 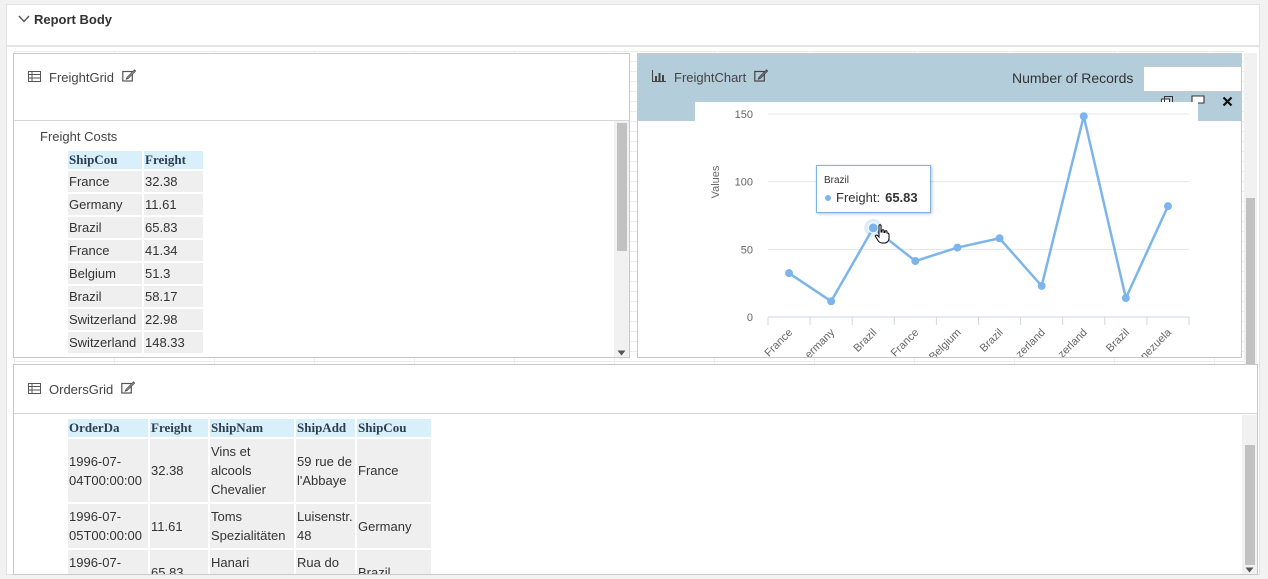 I want to click on y-tick-label: 0, so click(x=750, y=318).